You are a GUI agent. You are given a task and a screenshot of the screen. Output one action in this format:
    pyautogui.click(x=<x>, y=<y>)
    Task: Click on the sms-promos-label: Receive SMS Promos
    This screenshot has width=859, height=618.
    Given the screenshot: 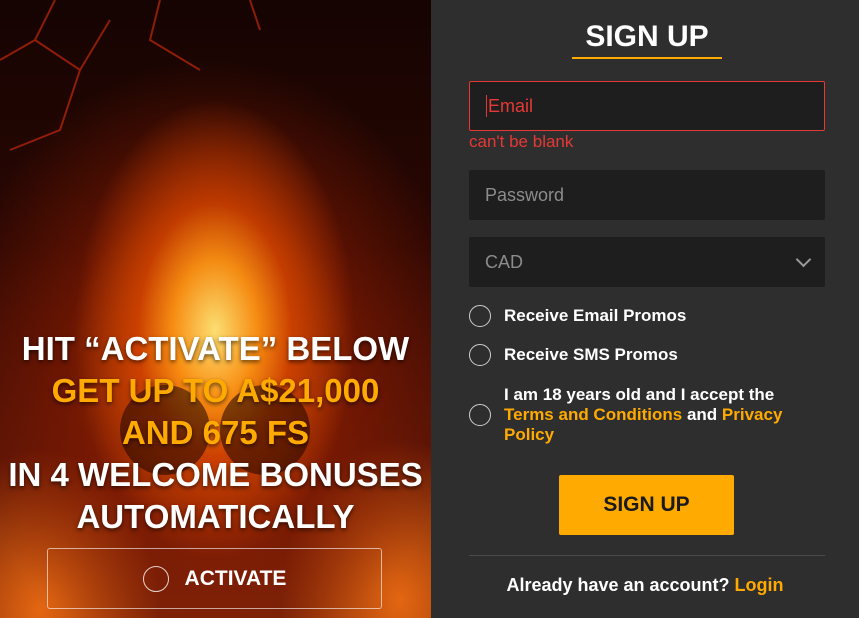 What is the action you would take?
    pyautogui.click(x=591, y=354)
    